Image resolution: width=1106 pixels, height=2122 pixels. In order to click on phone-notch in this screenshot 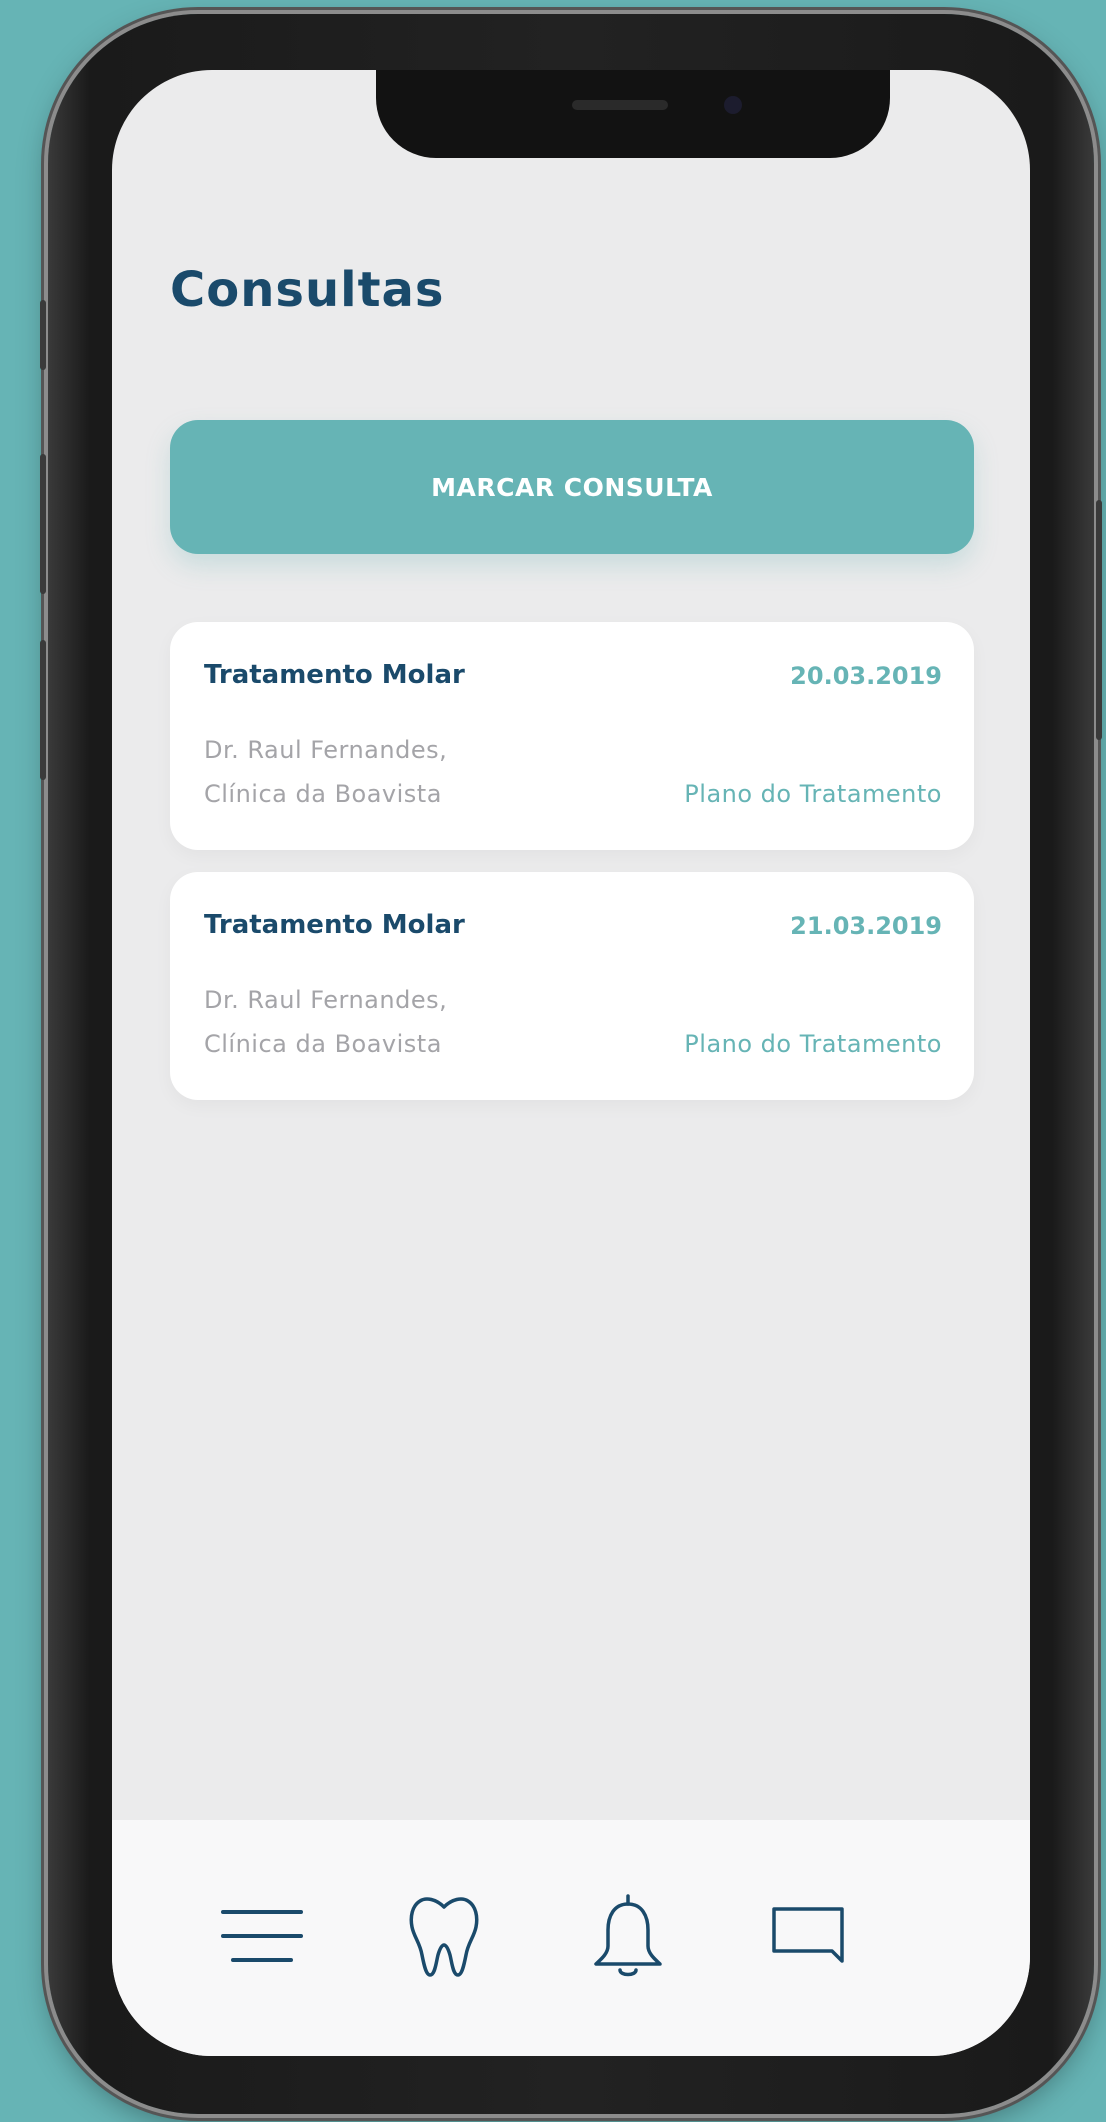, I will do `click(633, 114)`.